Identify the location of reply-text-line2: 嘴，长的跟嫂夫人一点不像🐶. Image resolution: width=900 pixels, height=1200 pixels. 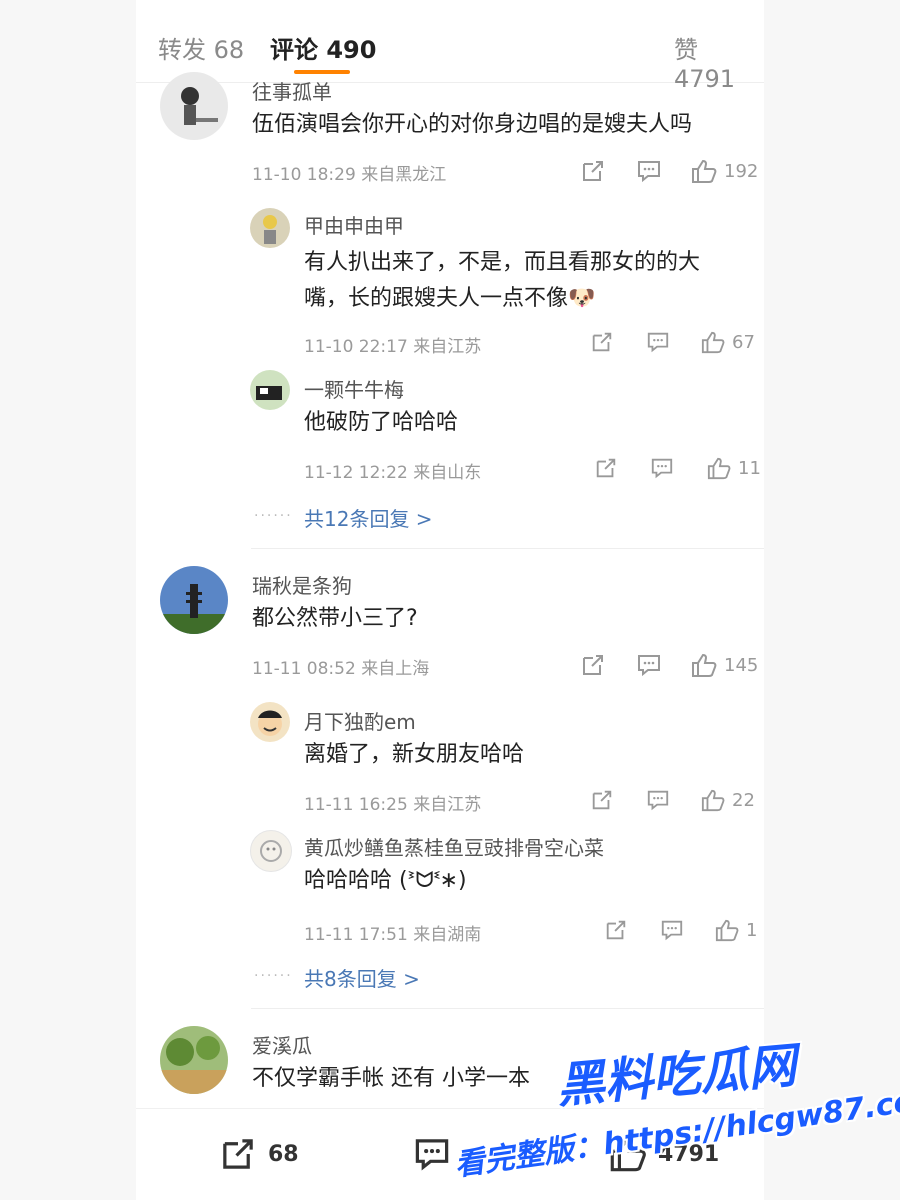
(450, 298).